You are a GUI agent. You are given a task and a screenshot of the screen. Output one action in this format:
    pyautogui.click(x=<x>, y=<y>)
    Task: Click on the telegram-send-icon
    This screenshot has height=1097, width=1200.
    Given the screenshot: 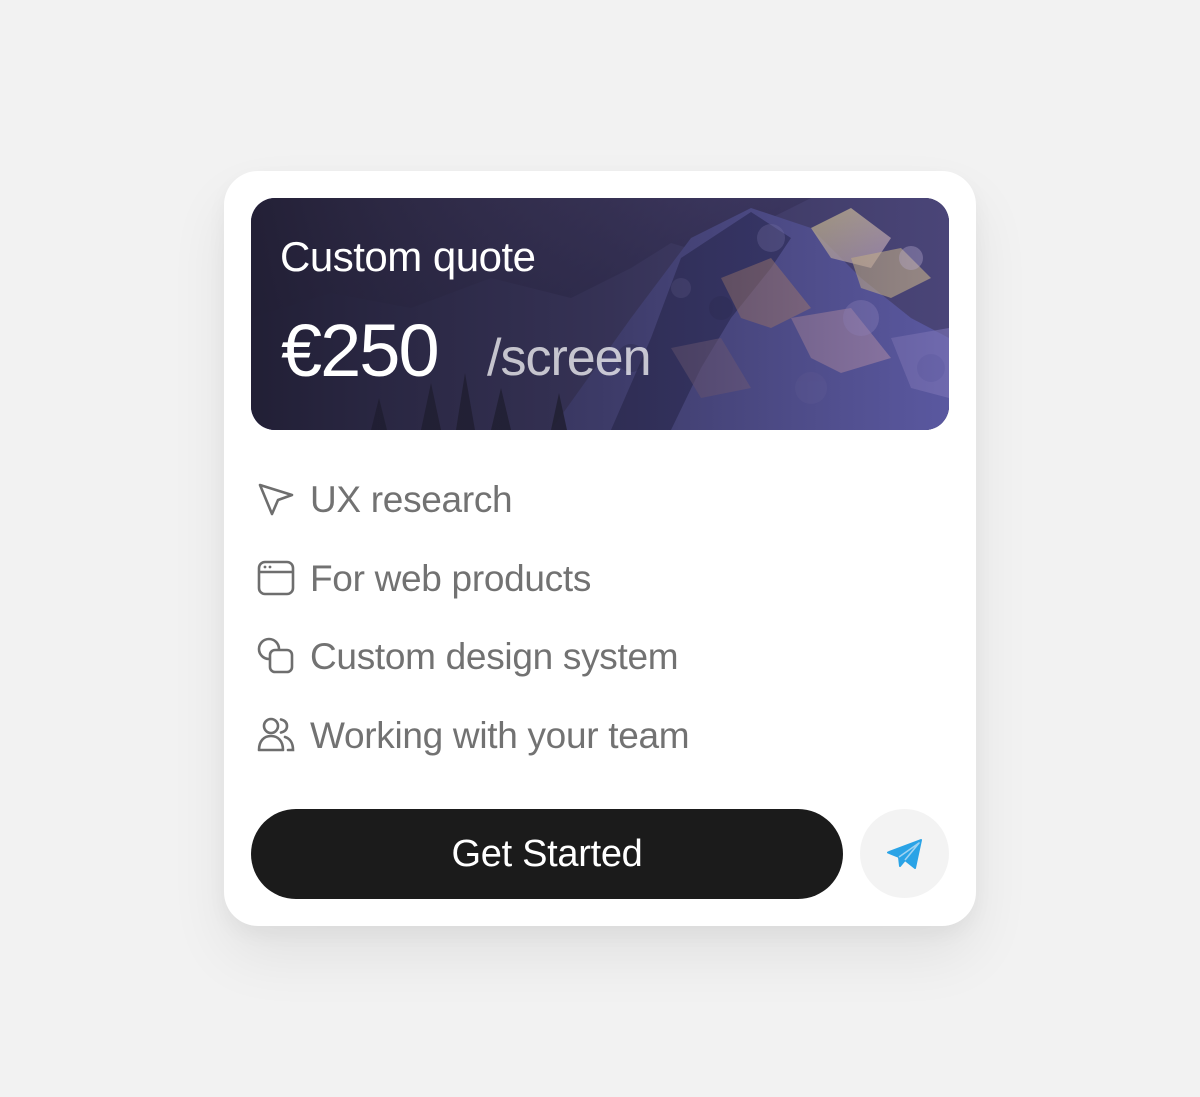 What is the action you would take?
    pyautogui.click(x=904, y=853)
    